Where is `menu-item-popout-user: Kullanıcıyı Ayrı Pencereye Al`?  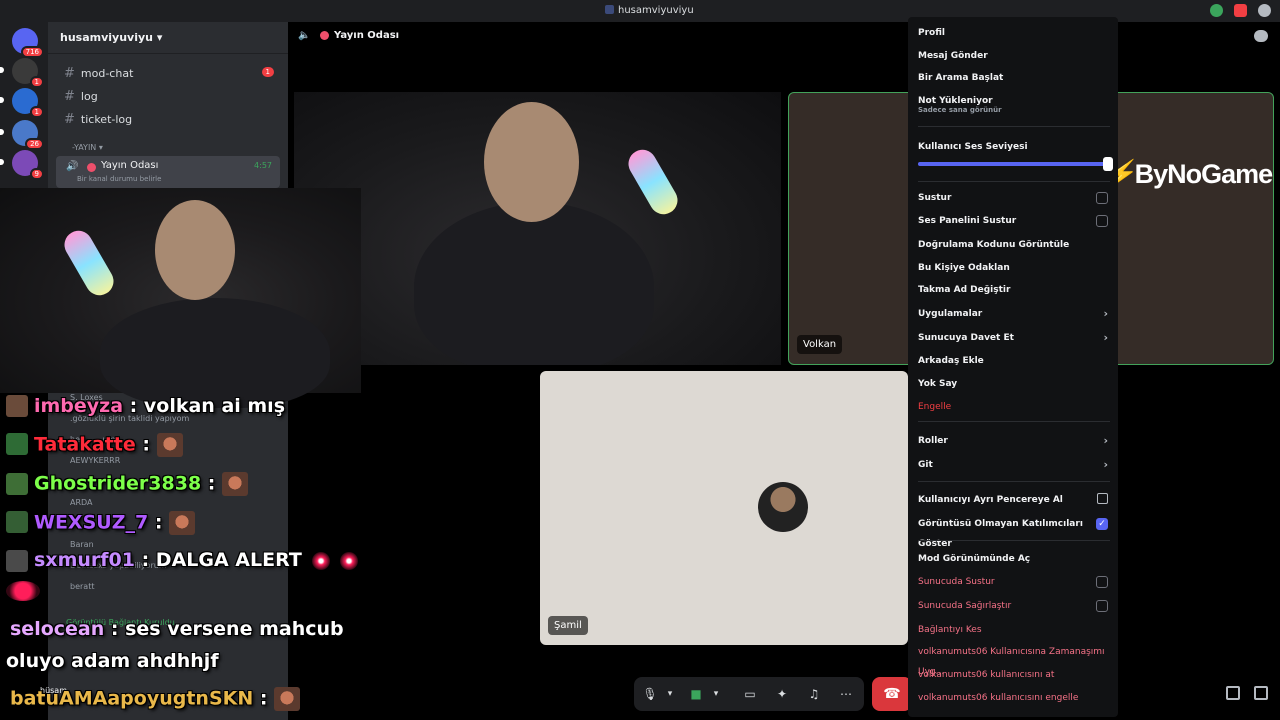 menu-item-popout-user: Kullanıcıyı Ayrı Pencereye Al is located at coordinates (1014, 500).